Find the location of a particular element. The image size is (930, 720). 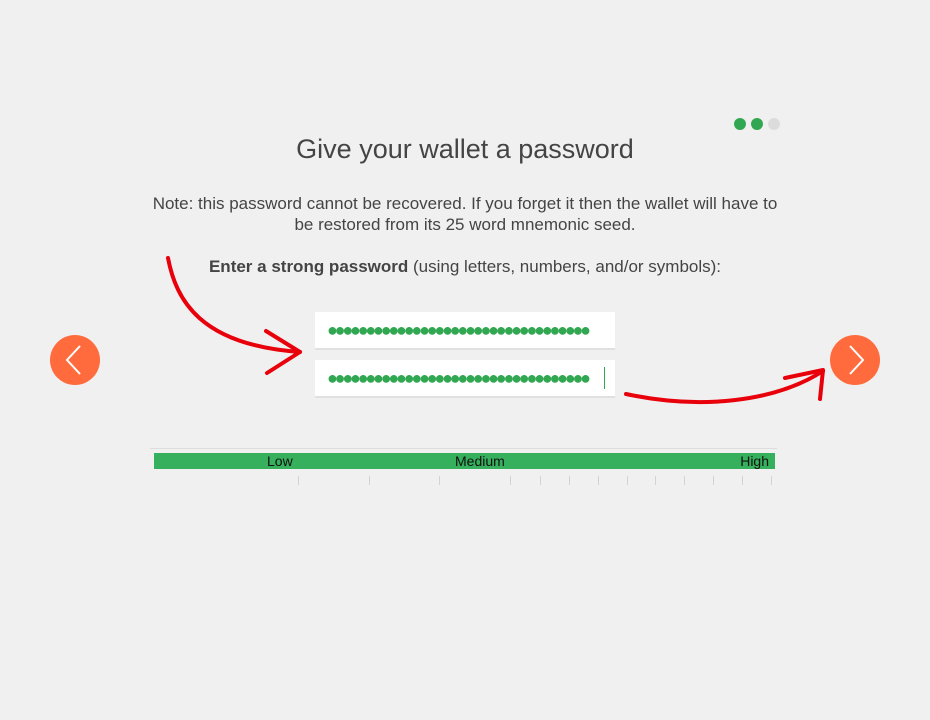

step-indicator is located at coordinates (757, 124).